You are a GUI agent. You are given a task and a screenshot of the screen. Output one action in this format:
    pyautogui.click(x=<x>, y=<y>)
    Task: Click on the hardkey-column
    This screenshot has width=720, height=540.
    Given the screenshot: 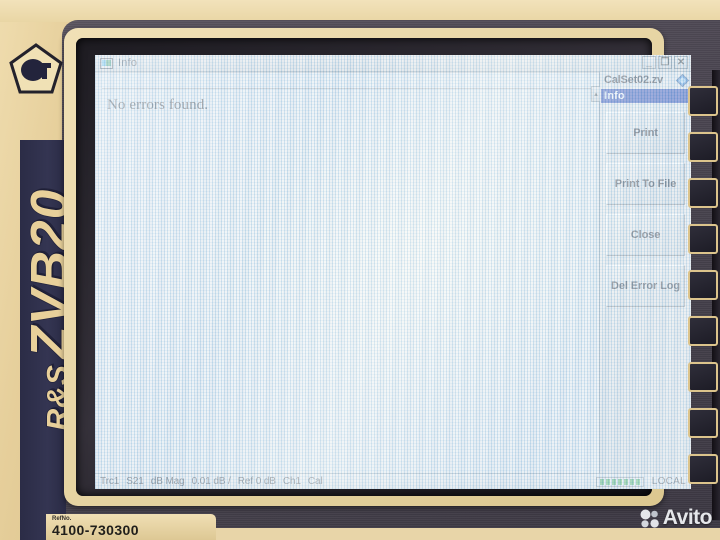 What is the action you would take?
    pyautogui.click(x=700, y=296)
    